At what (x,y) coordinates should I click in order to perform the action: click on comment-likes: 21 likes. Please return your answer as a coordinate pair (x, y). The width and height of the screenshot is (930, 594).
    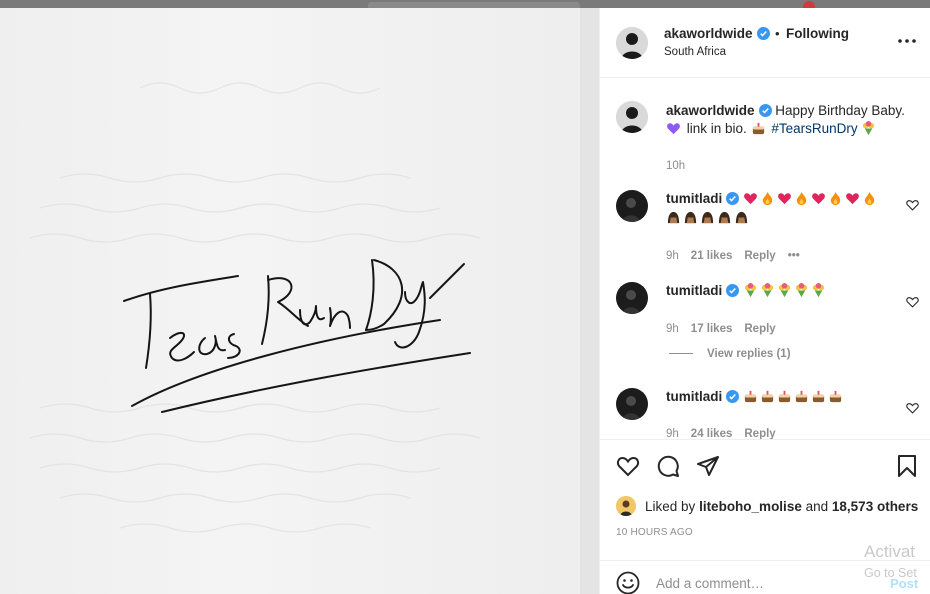
    Looking at the image, I should click on (712, 256).